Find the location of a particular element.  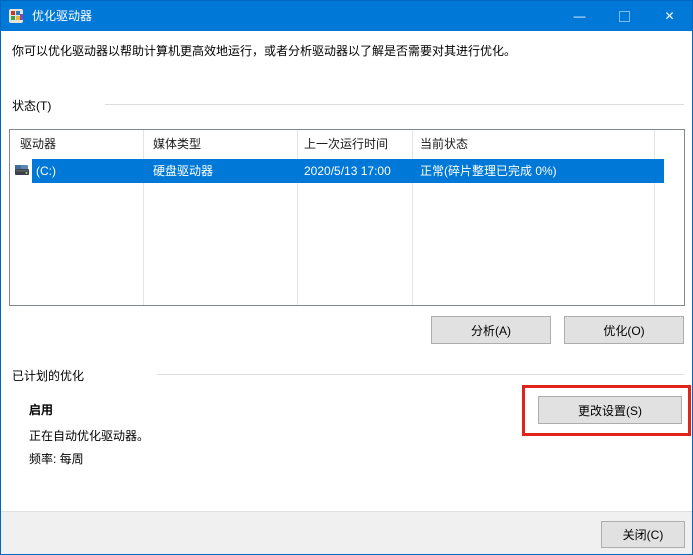

optimize-button: 优化(O) is located at coordinates (624, 330).